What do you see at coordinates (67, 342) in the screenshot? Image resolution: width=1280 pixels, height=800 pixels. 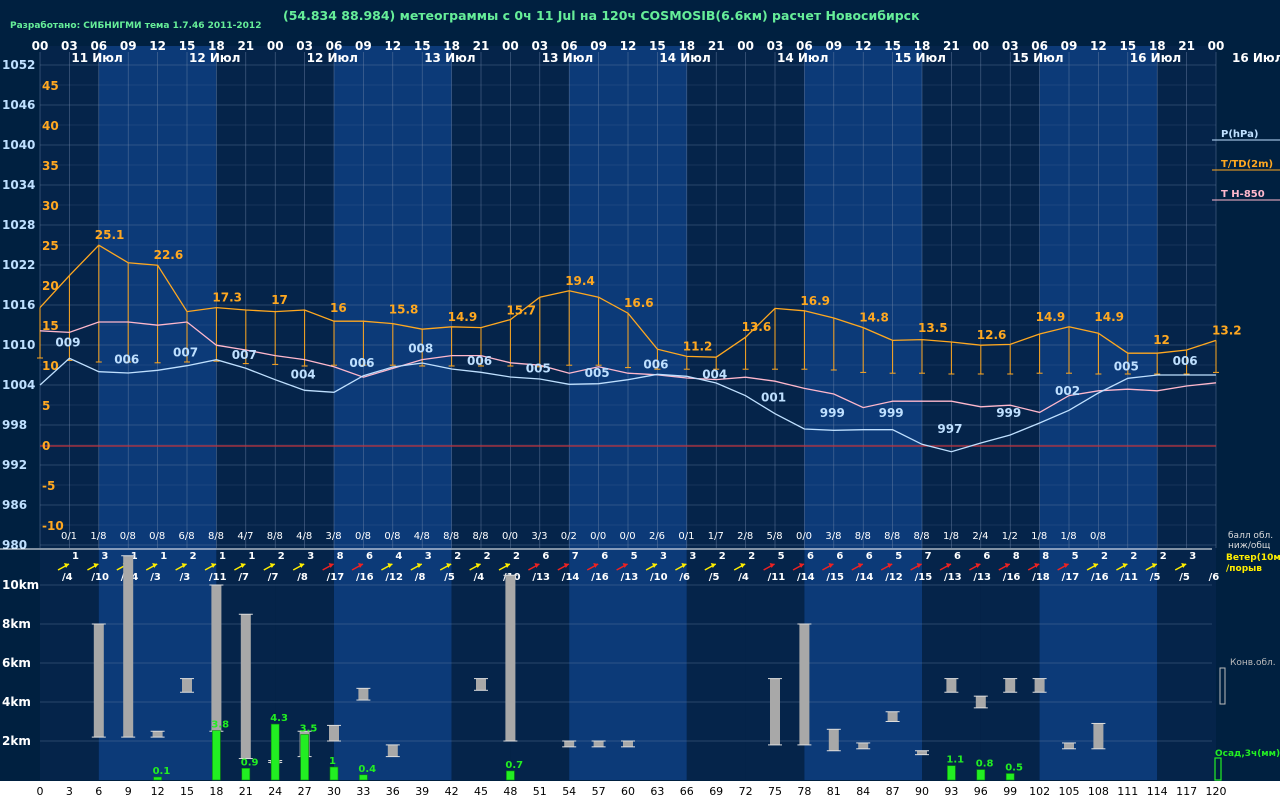 I see `pressure-value-label: 009` at bounding box center [67, 342].